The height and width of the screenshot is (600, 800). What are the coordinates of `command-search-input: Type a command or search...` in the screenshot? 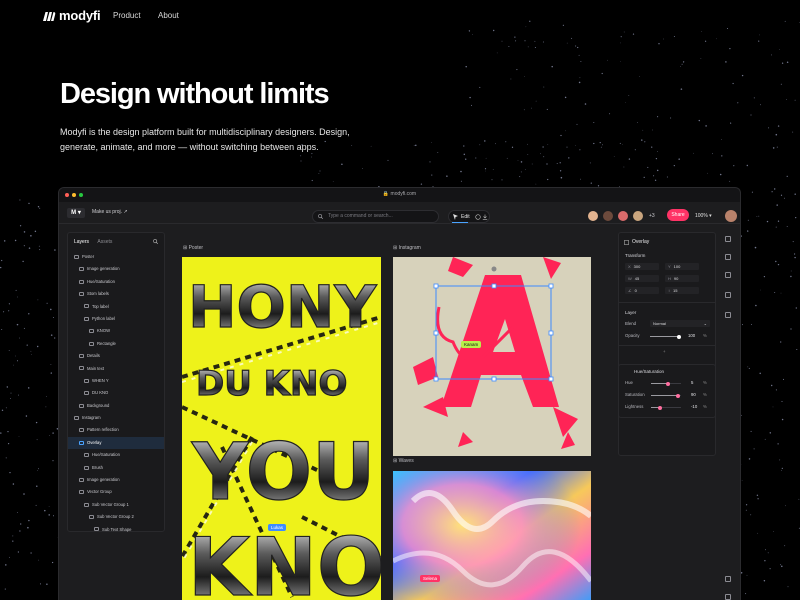 It's located at (375, 216).